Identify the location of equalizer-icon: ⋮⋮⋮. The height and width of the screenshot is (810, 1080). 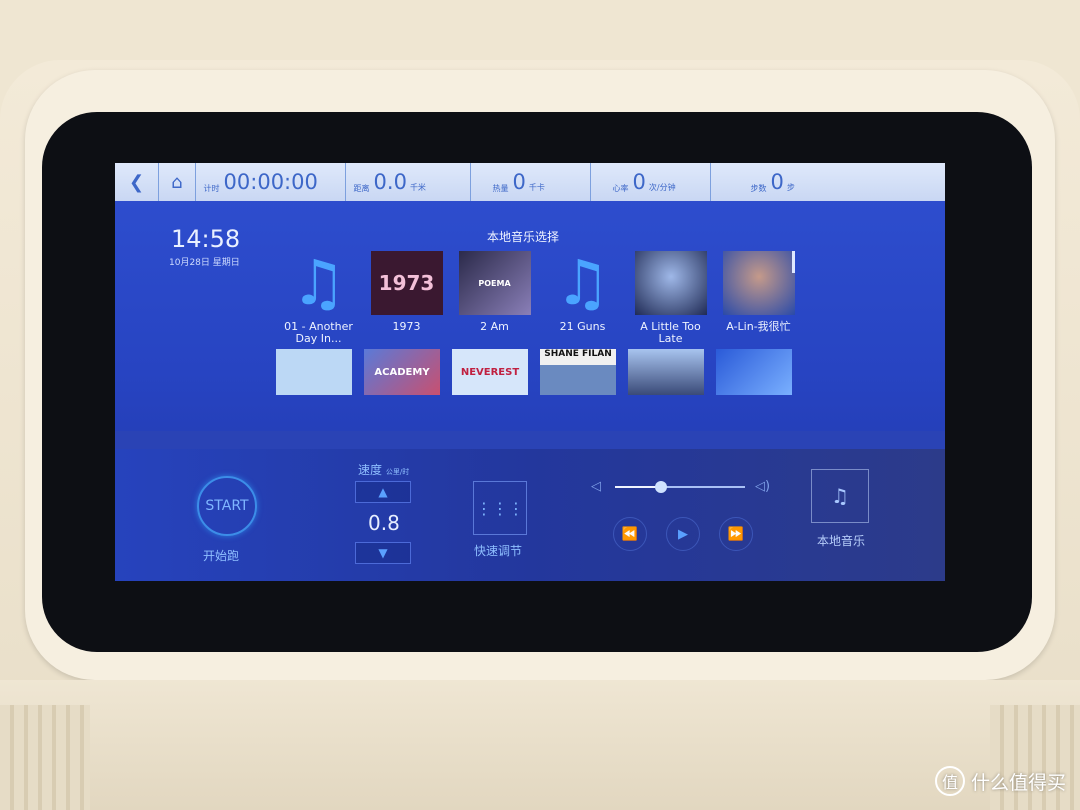
(500, 508).